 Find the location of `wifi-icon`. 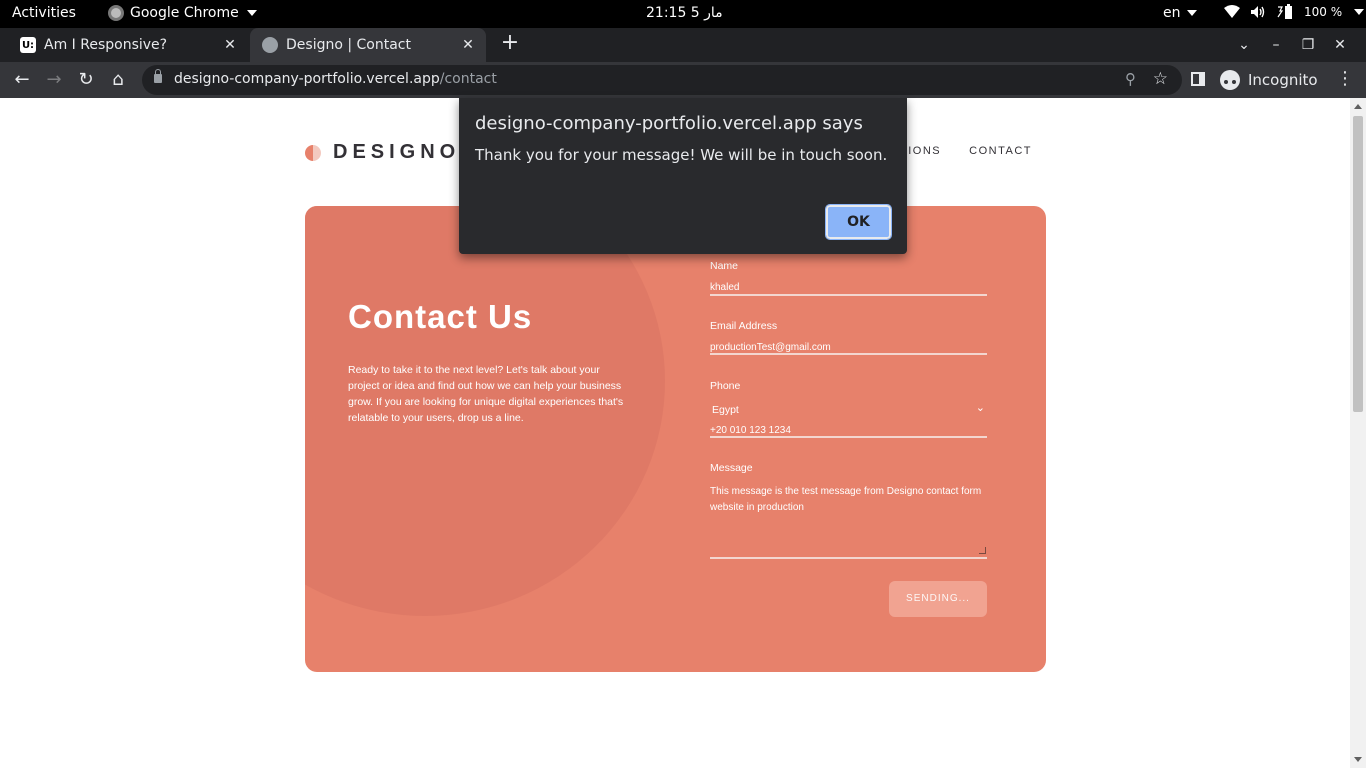

wifi-icon is located at coordinates (1232, 11).